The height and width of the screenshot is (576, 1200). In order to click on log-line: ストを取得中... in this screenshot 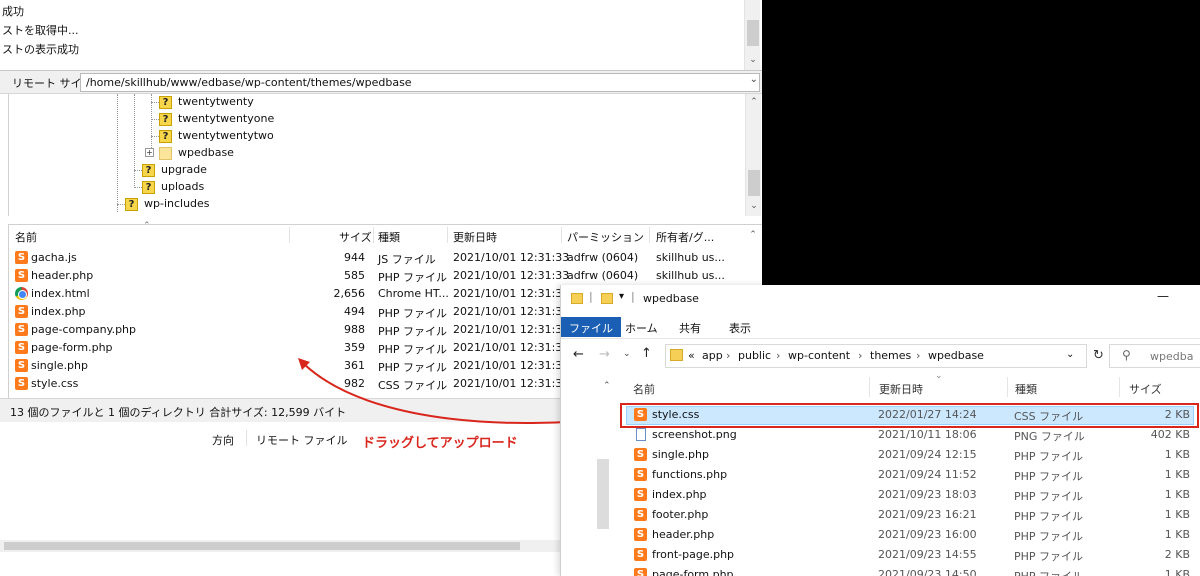, I will do `click(40, 30)`.